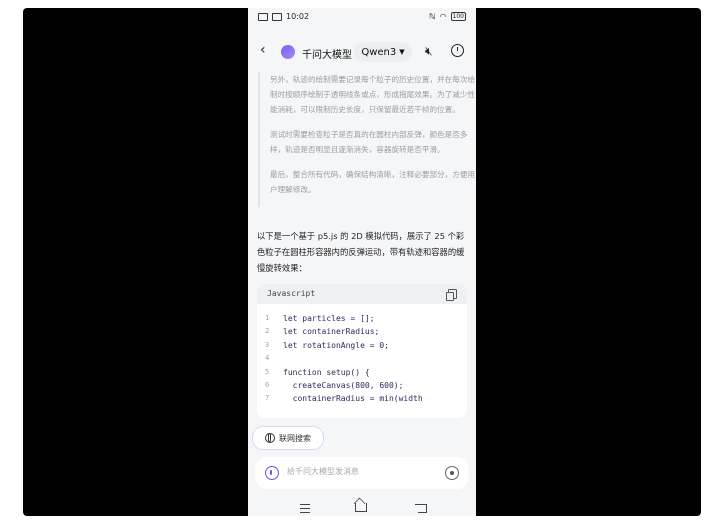 The width and height of the screenshot is (724, 520). Describe the element at coordinates (272, 473) in the screenshot. I see `voice-input-icon` at that location.